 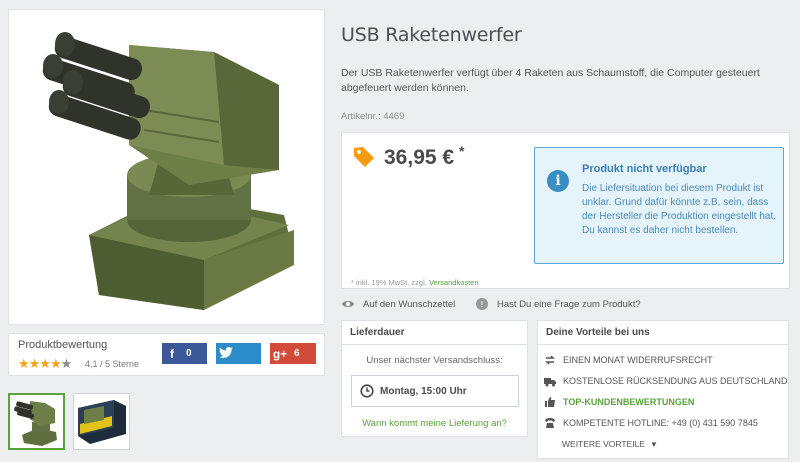 I want to click on star-icon: ★★★★, so click(x=40, y=363).